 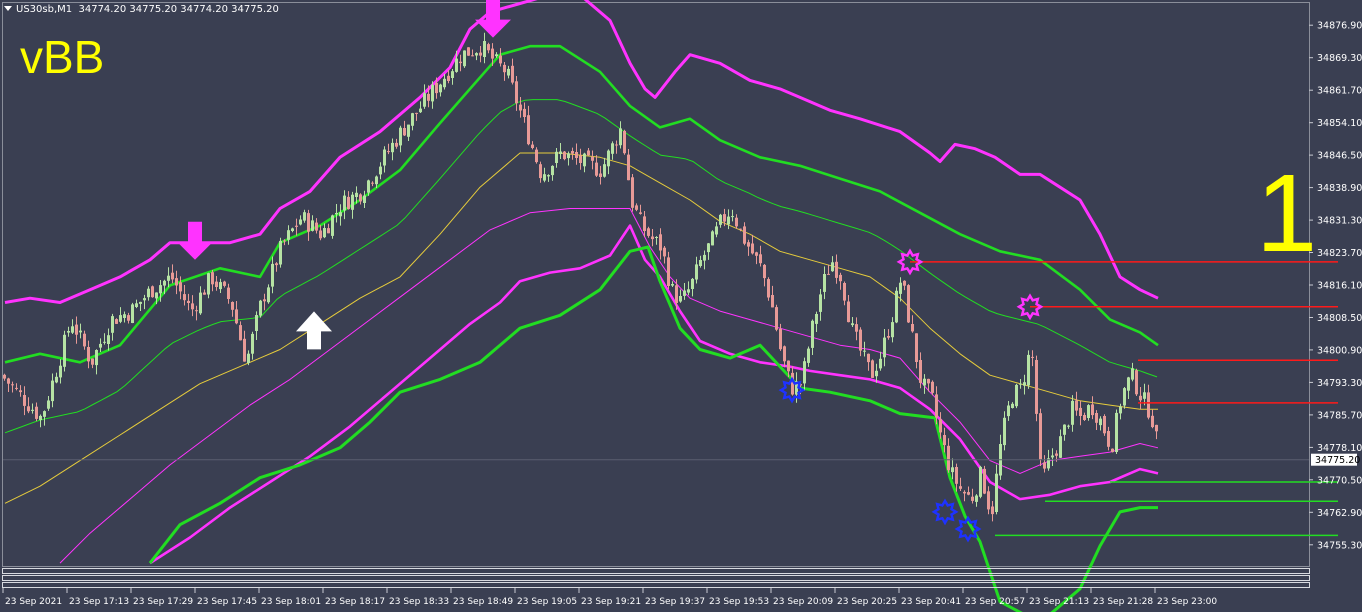 I want to click on x-tick-label: 23 Sep 19:21, so click(x=611, y=602).